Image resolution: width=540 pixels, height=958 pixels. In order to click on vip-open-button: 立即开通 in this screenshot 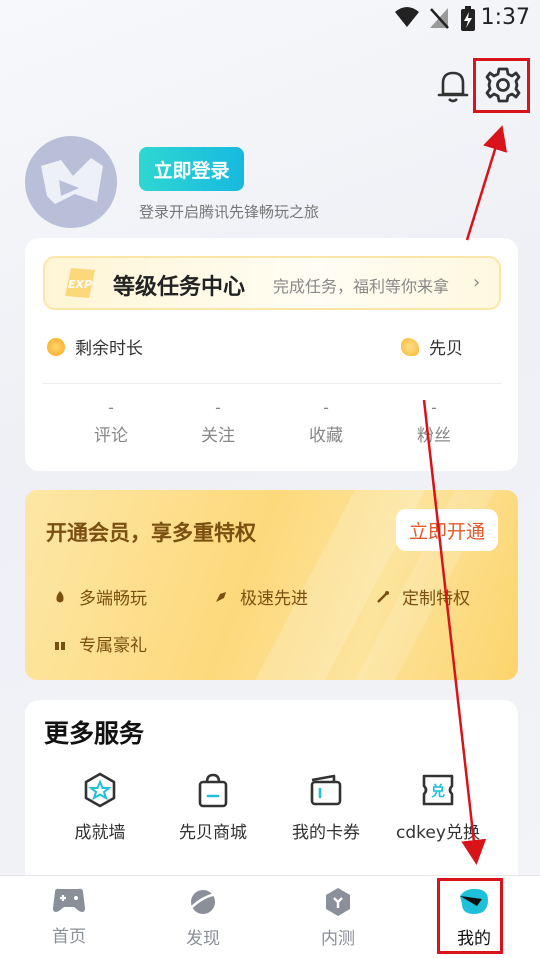, I will do `click(447, 530)`.